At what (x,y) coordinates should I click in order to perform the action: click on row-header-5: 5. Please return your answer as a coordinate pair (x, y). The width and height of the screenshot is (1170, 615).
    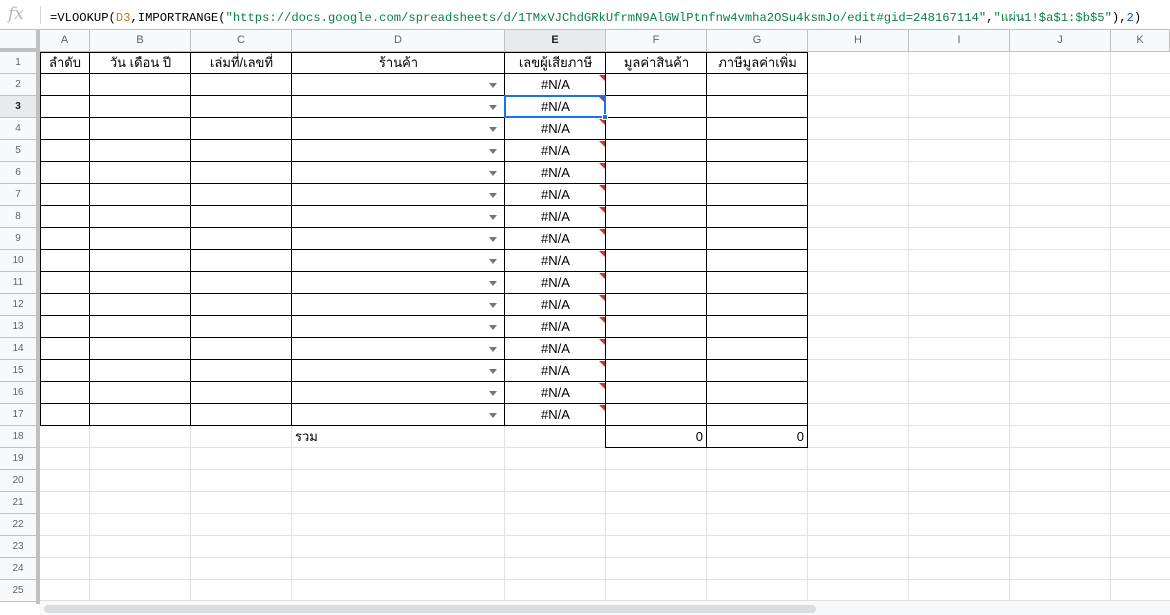
    Looking at the image, I should click on (18, 151).